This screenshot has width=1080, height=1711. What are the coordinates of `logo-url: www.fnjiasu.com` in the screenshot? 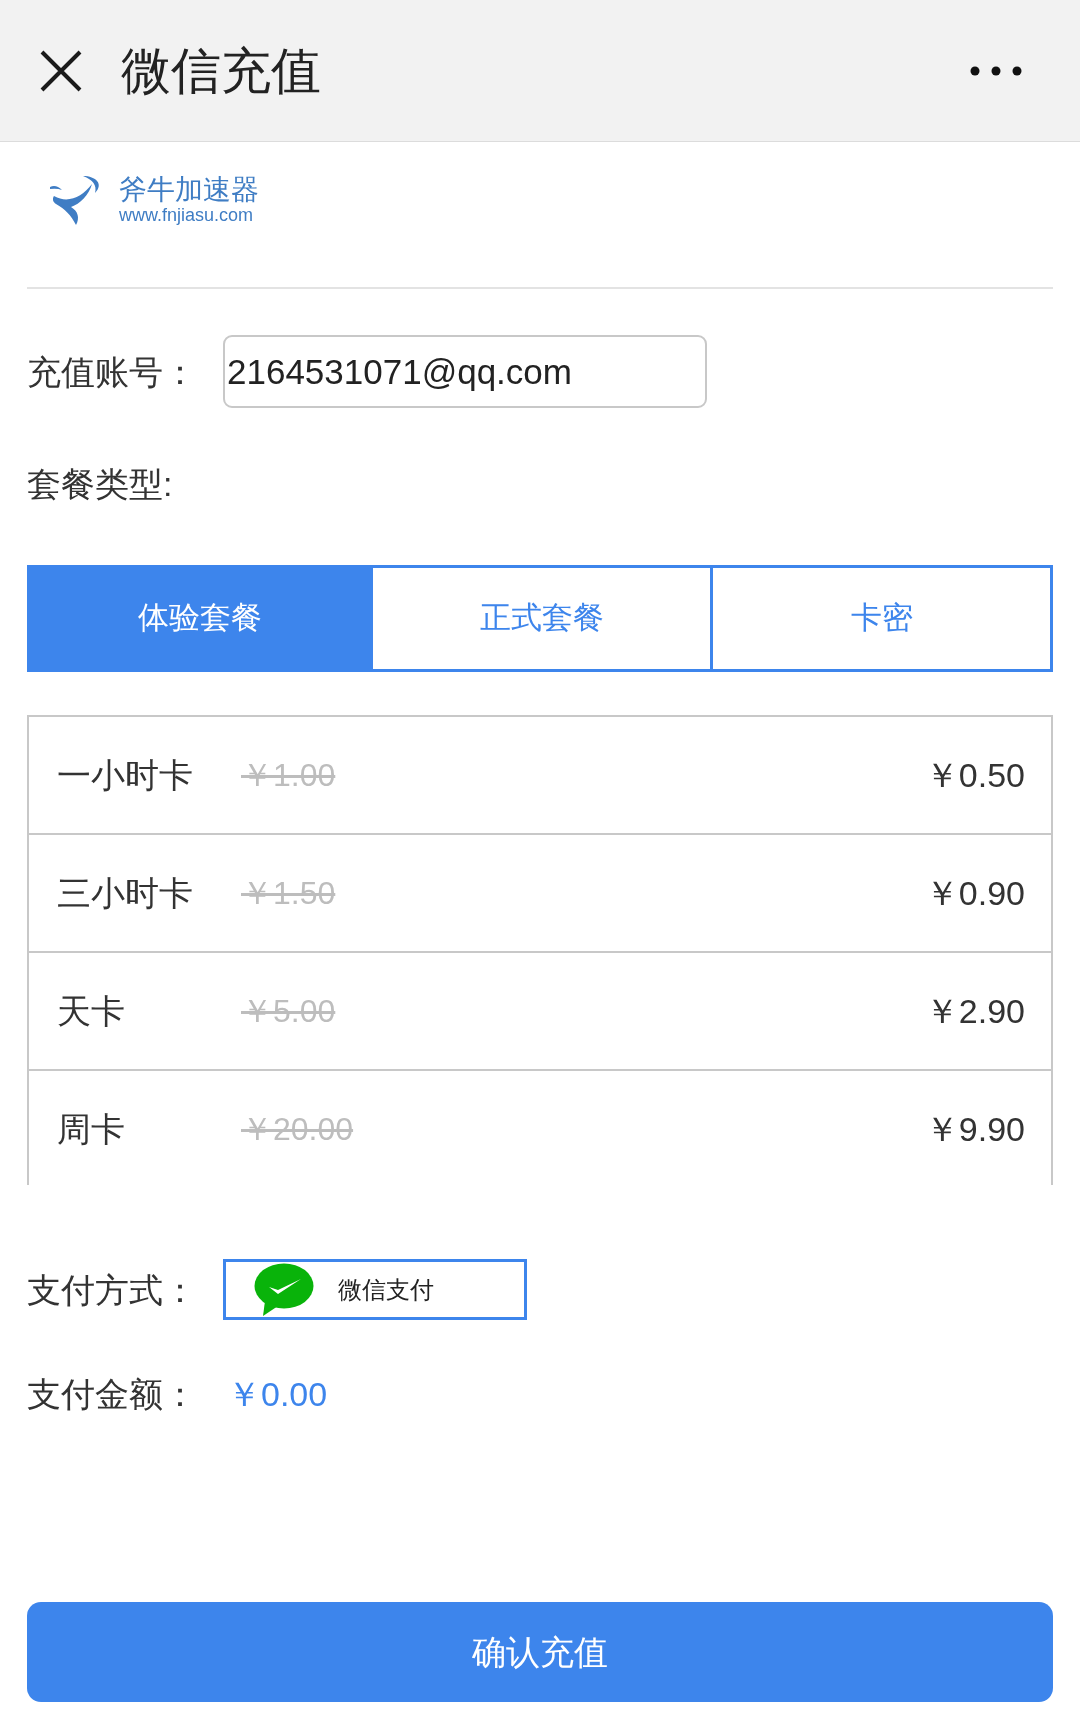 It's located at (187, 215).